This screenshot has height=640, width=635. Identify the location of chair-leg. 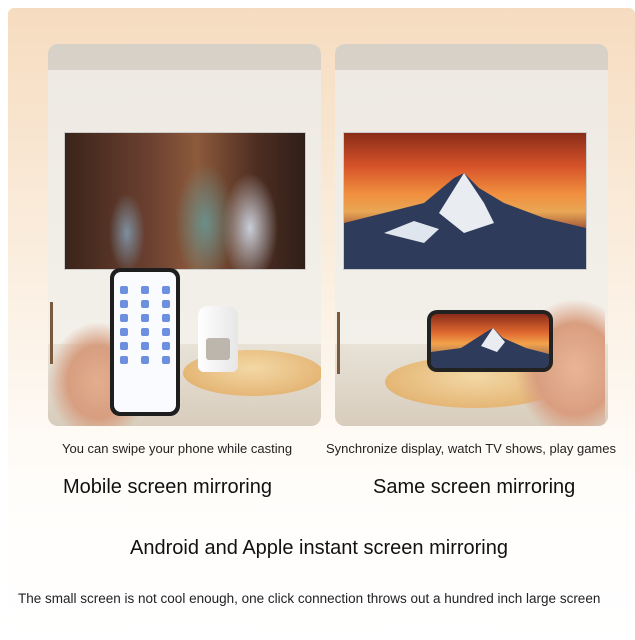
(338, 343).